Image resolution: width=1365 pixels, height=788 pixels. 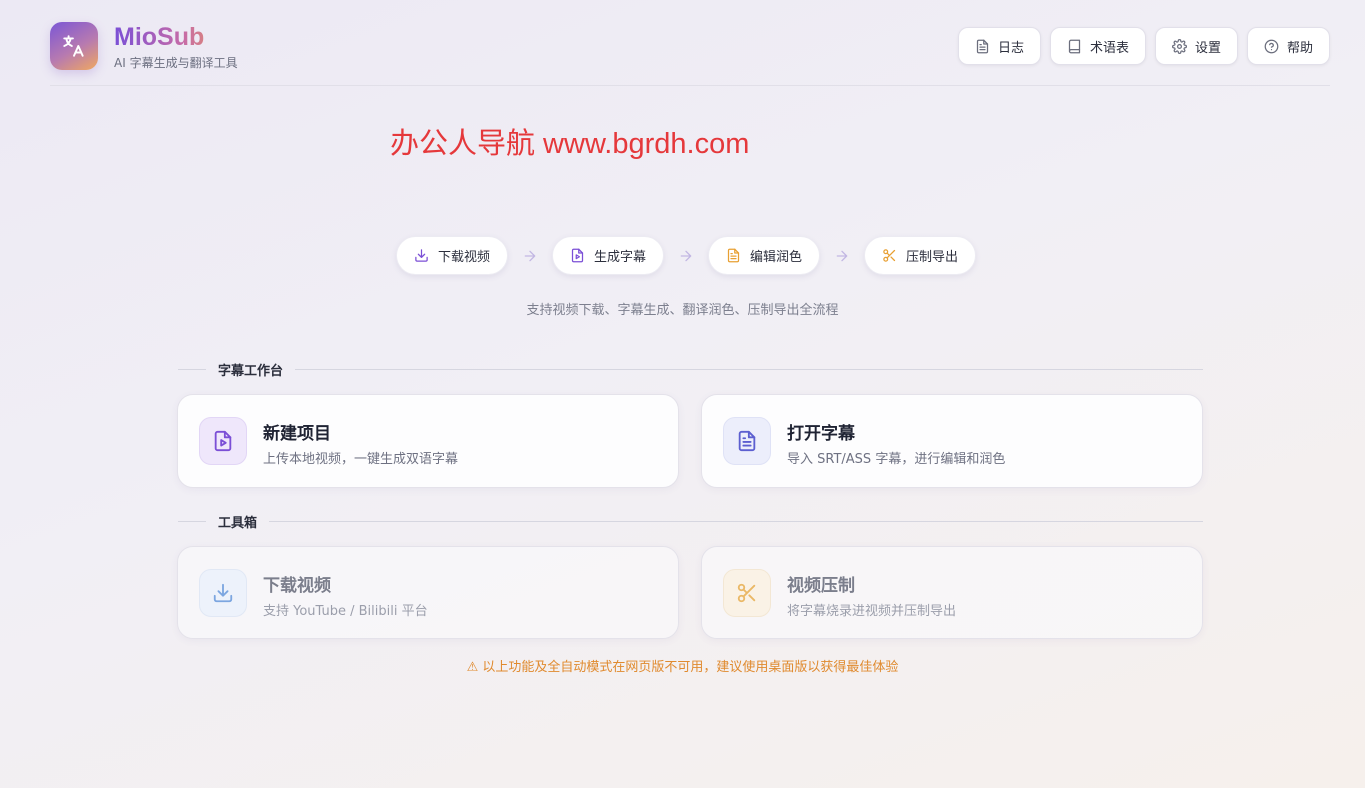 I want to click on logs-button: 日志, so click(x=999, y=46).